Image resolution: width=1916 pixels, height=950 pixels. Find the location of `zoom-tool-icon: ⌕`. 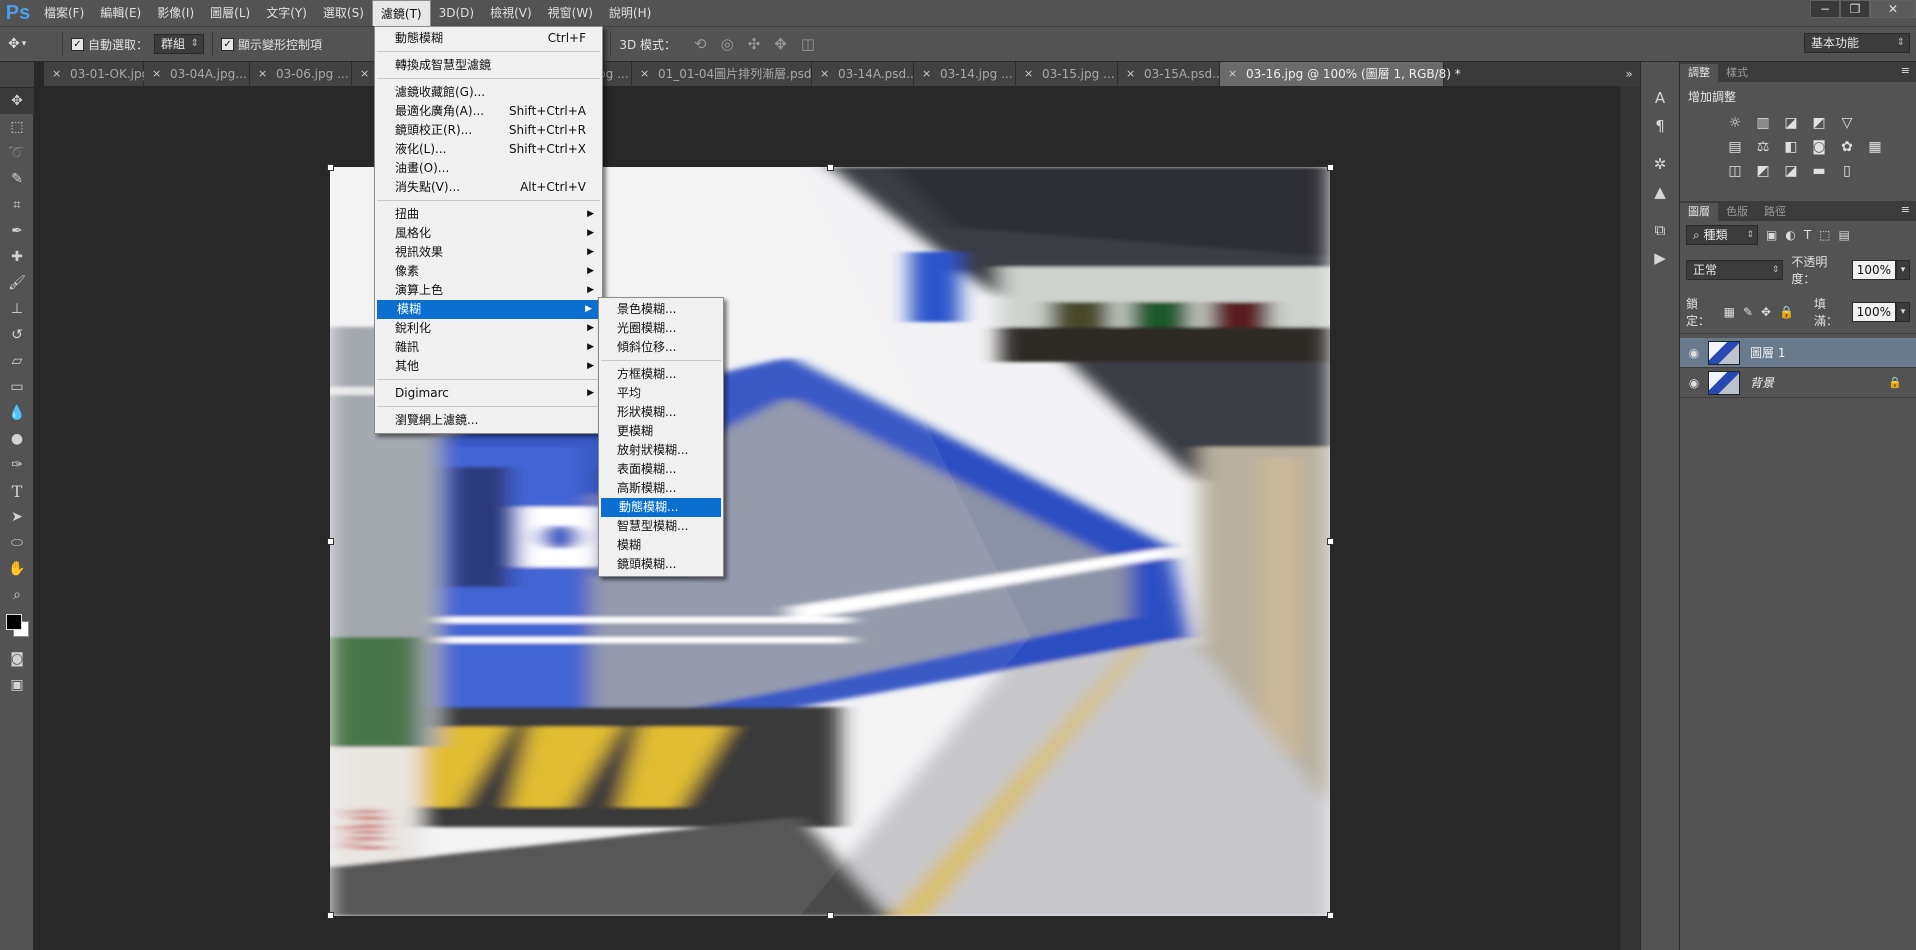

zoom-tool-icon: ⌕ is located at coordinates (17, 595).